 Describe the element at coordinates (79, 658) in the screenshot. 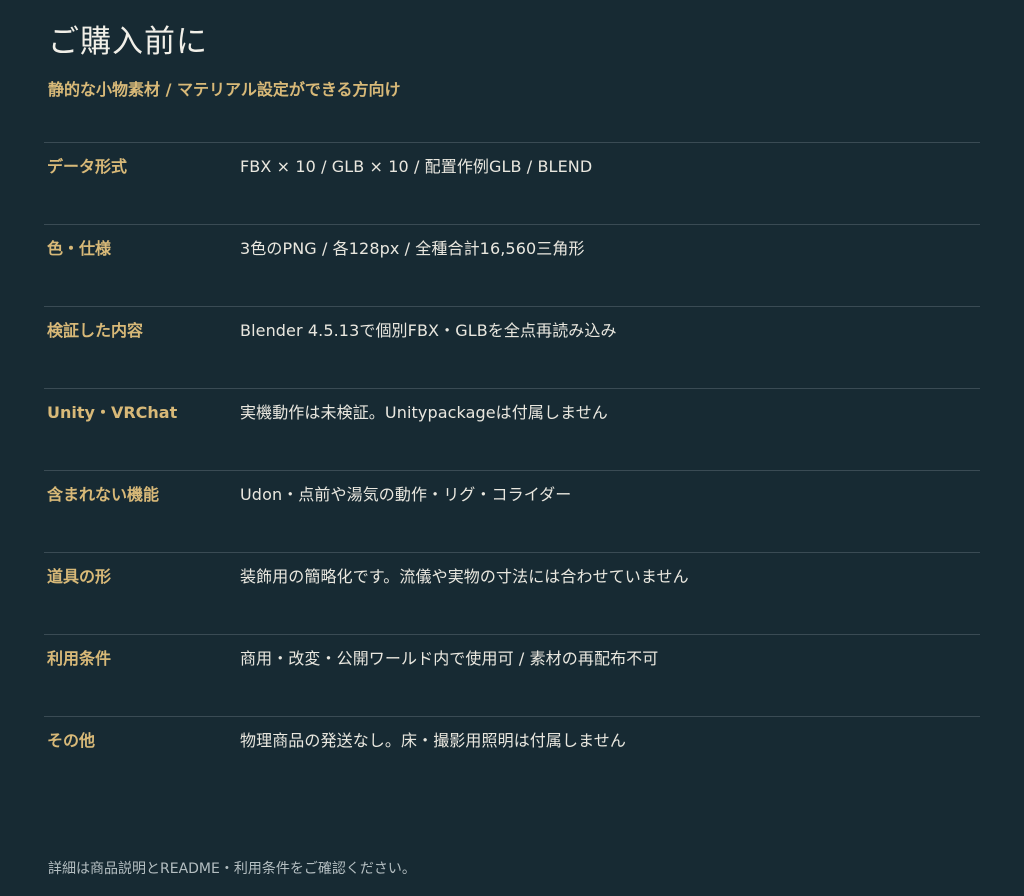

I see `spec-label: 利用条件` at that location.